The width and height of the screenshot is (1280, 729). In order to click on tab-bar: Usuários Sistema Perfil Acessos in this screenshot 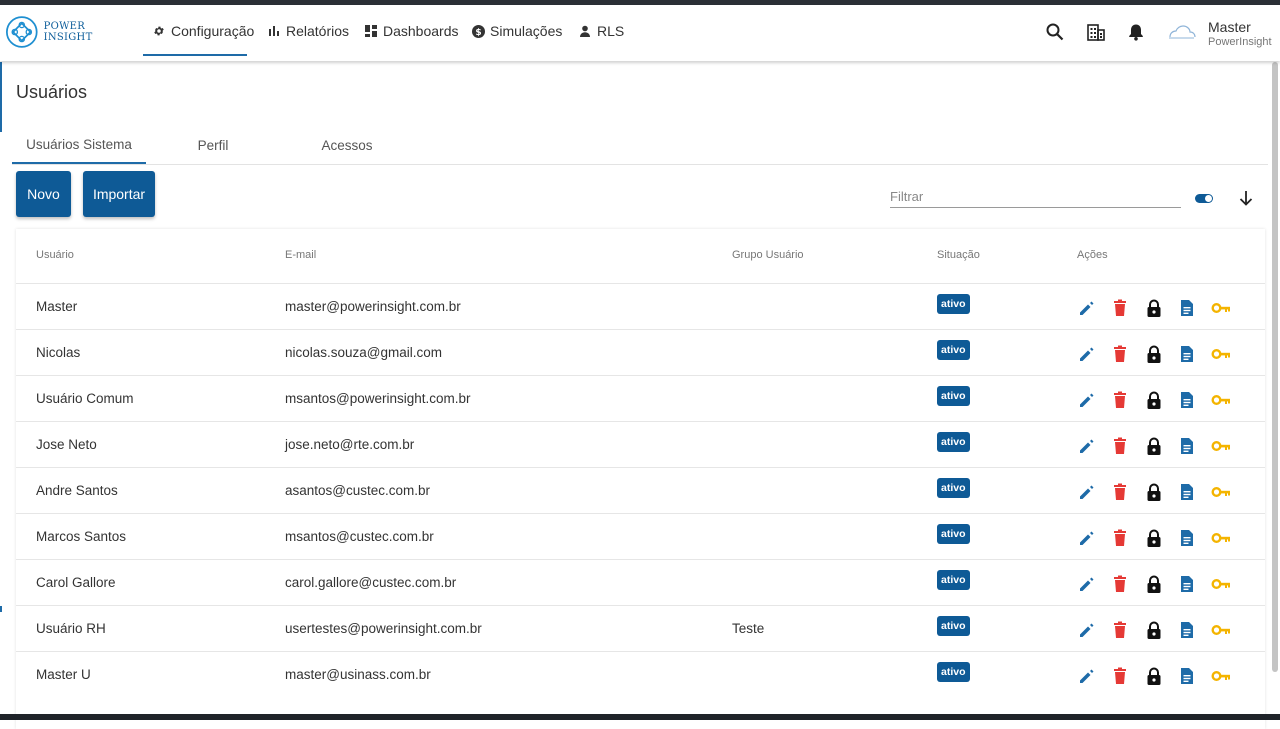, I will do `click(640, 145)`.